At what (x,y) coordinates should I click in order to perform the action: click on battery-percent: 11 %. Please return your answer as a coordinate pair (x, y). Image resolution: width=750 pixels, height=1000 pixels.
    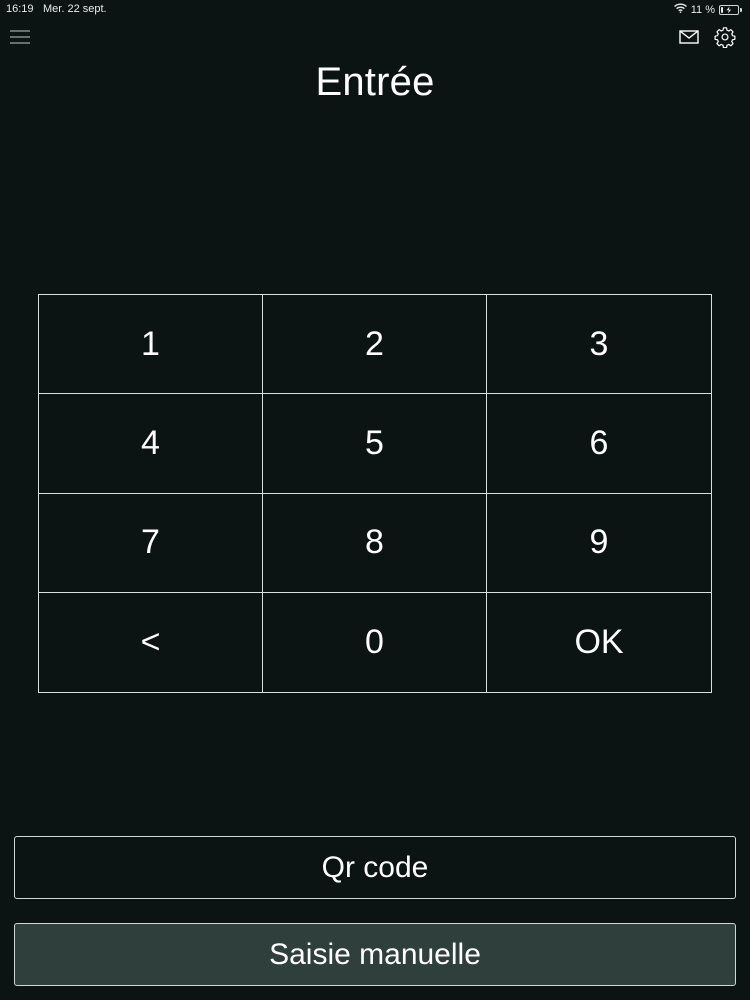
    Looking at the image, I should click on (702, 9).